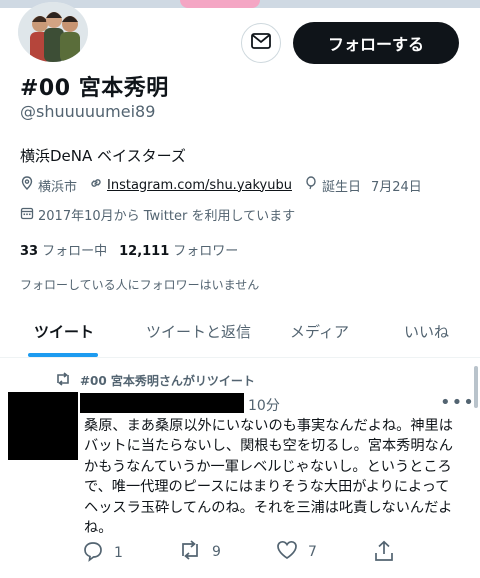 The width and height of the screenshot is (480, 578). What do you see at coordinates (396, 187) in the screenshot?
I see `birthday-date: 7月24日` at bounding box center [396, 187].